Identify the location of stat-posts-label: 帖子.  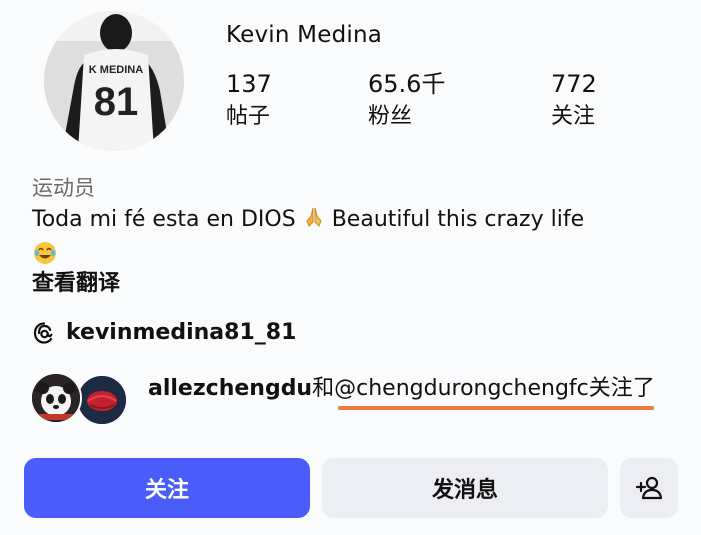
(248, 116).